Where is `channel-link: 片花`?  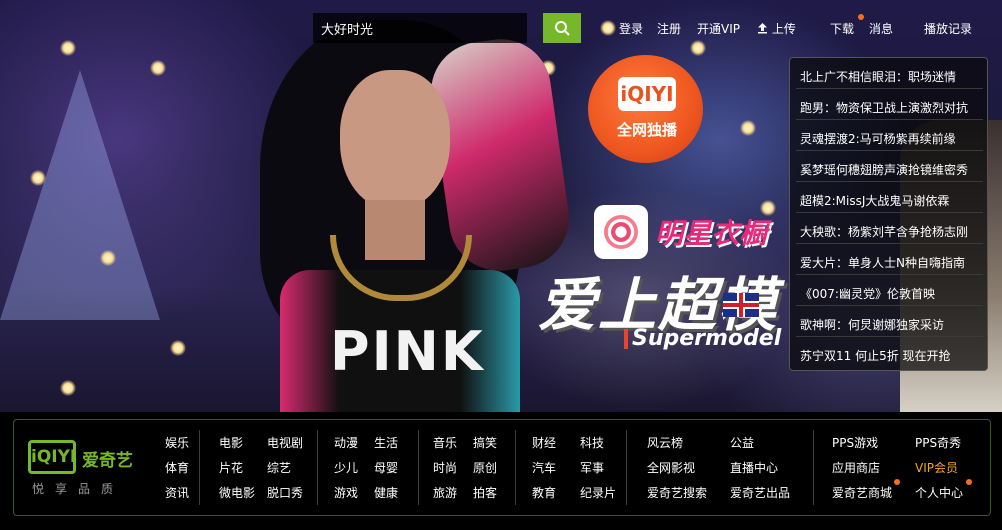 channel-link: 片花 is located at coordinates (231, 467).